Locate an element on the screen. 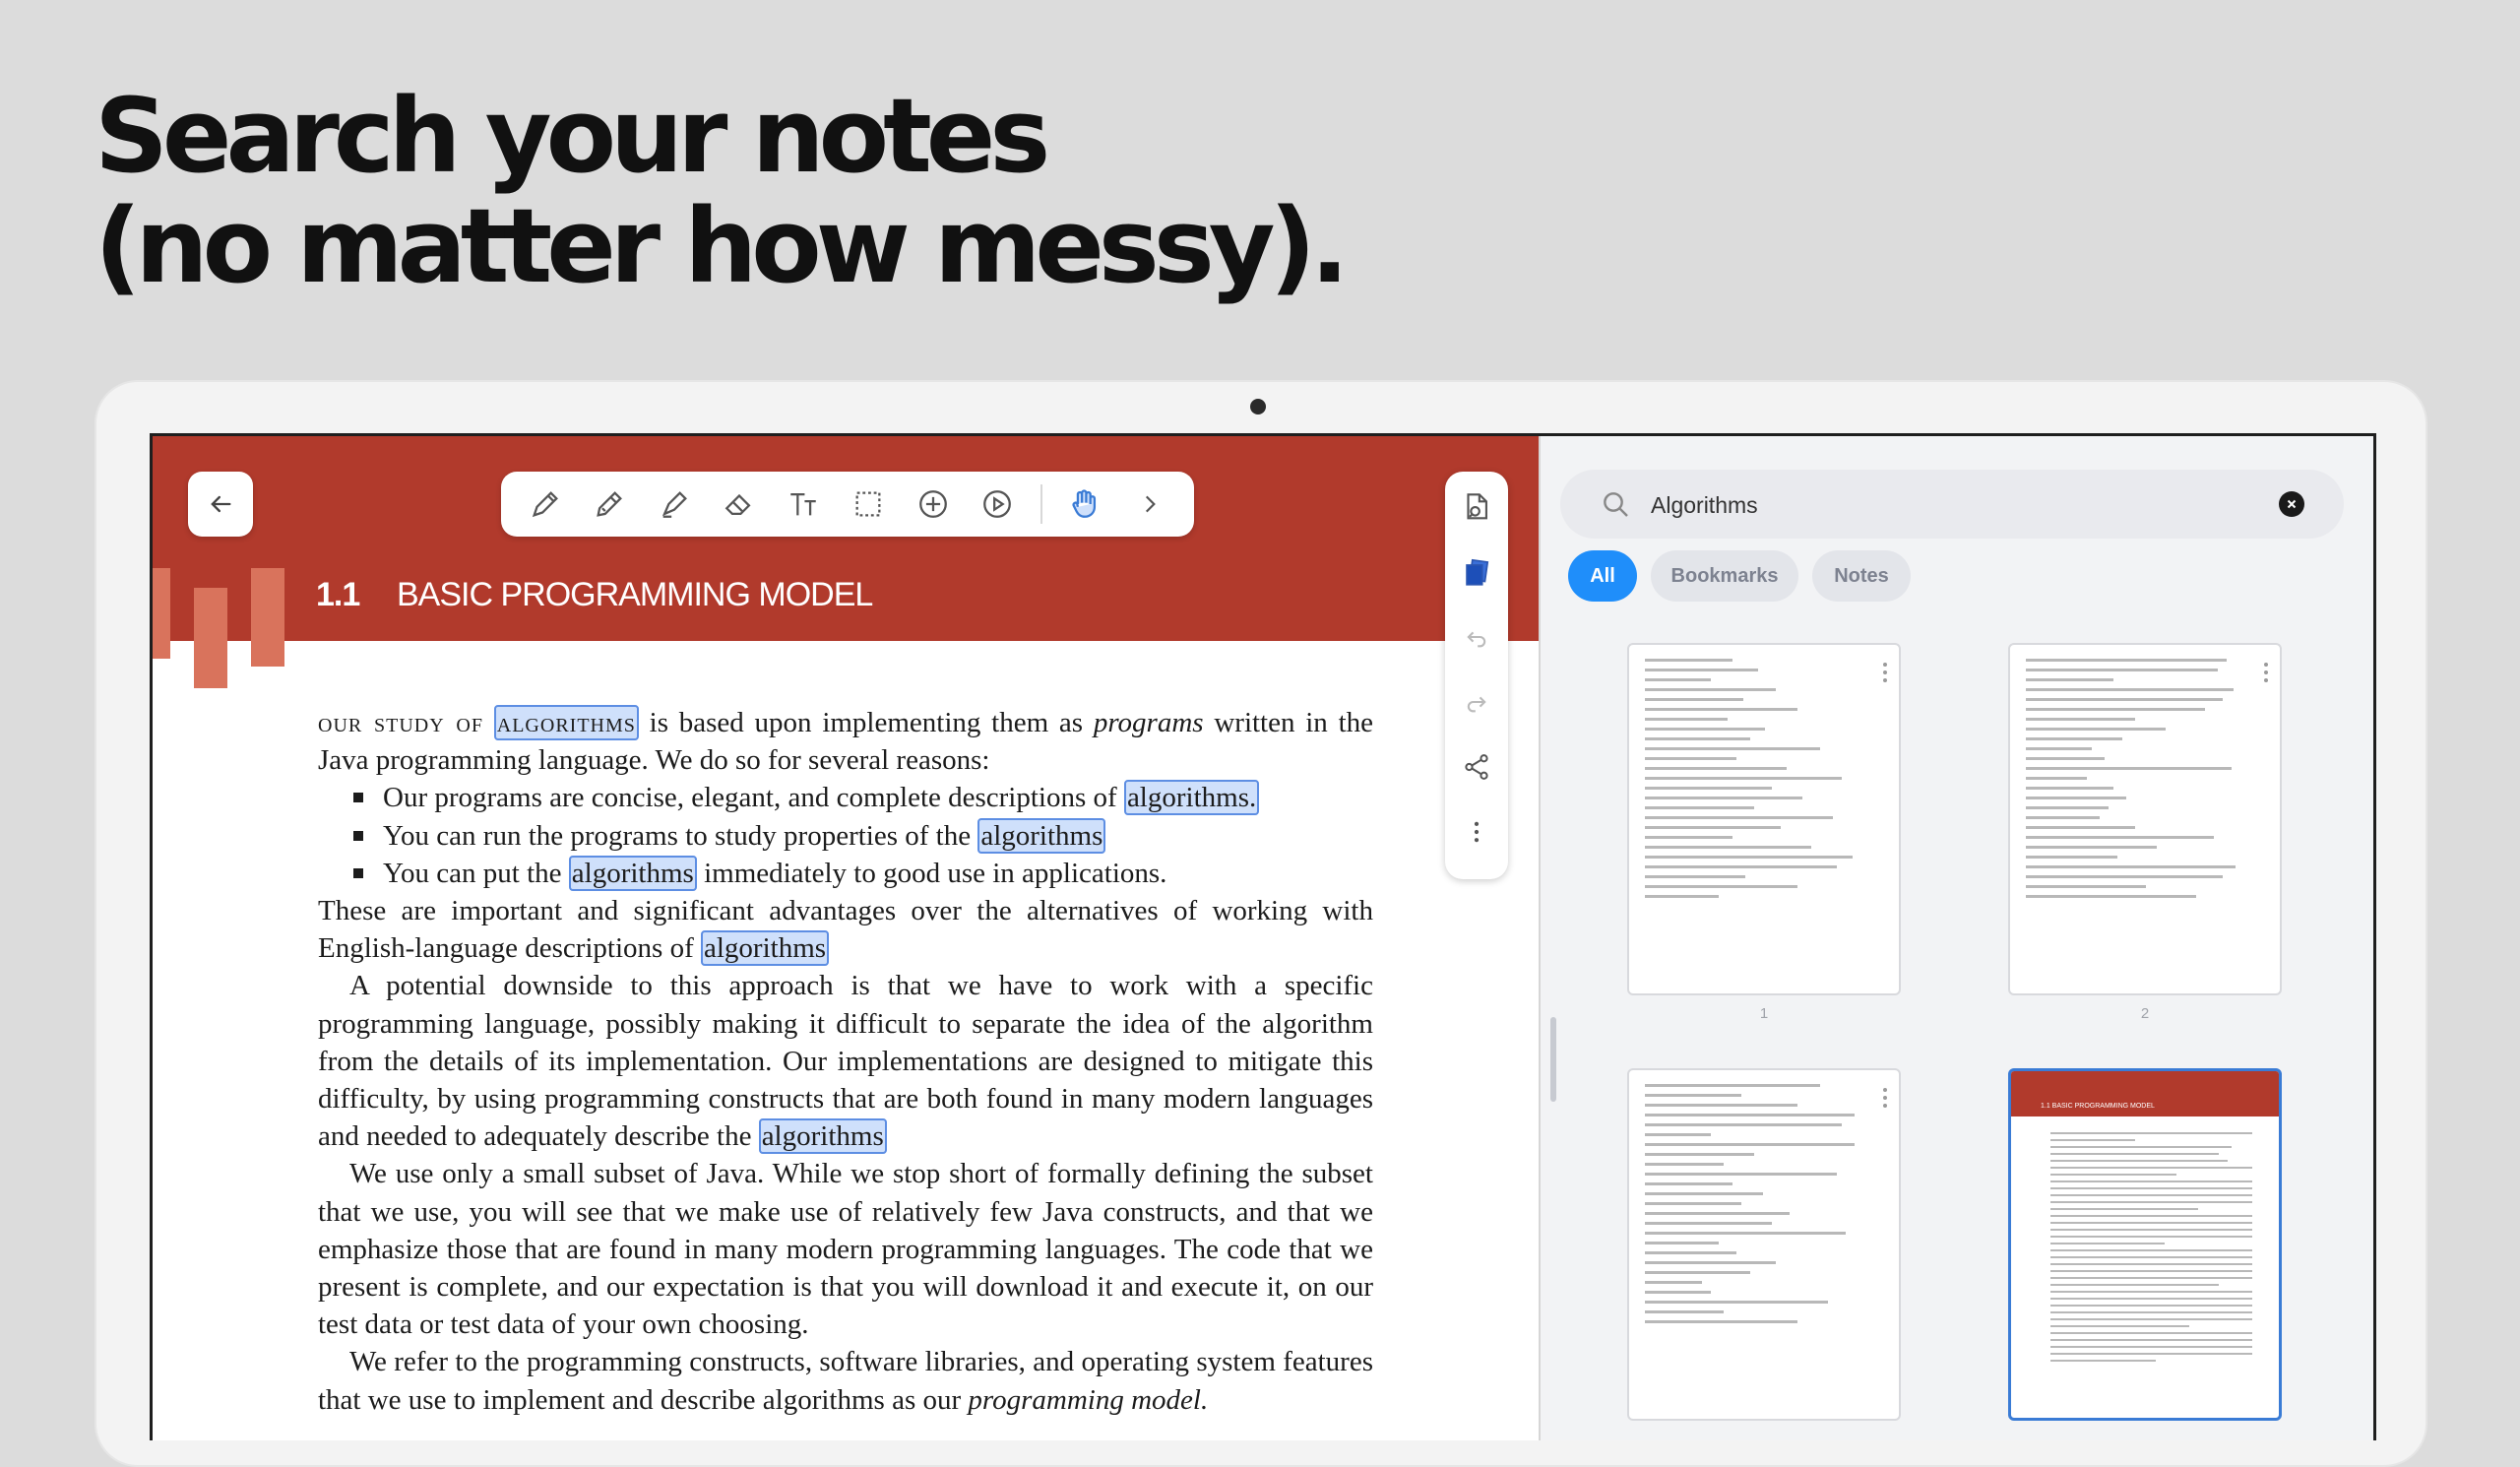 The height and width of the screenshot is (1467, 2520). redo-icon is located at coordinates (1476, 704).